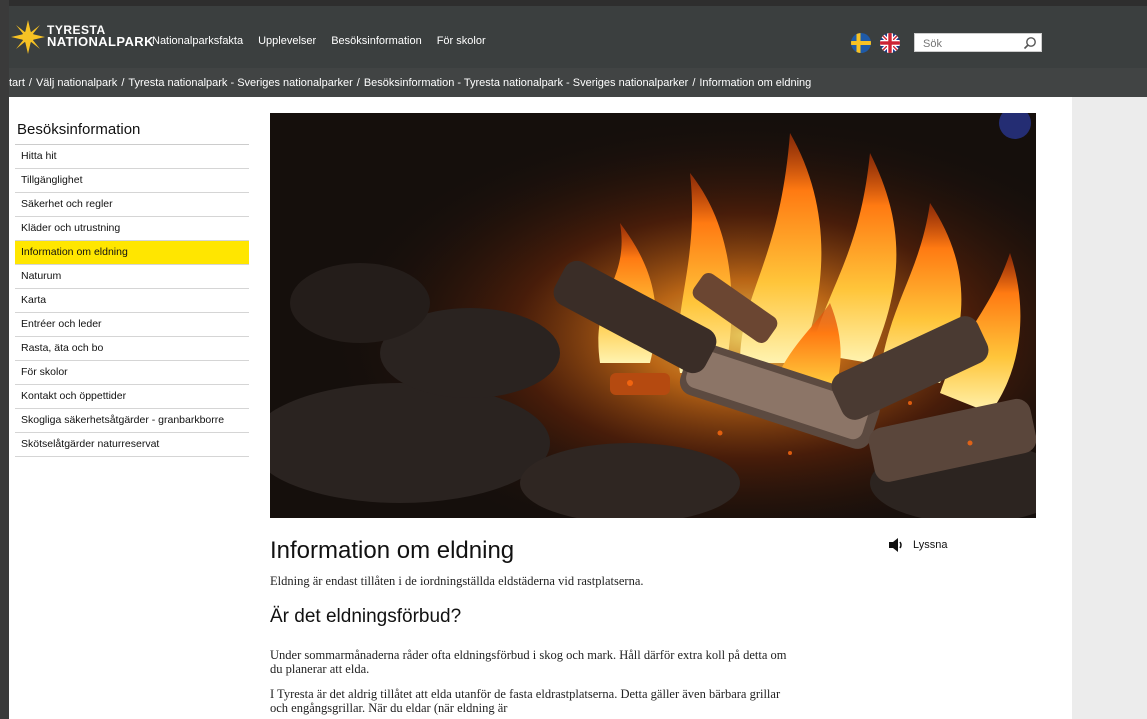 The width and height of the screenshot is (1147, 719). I want to click on search-input, so click(973, 44).